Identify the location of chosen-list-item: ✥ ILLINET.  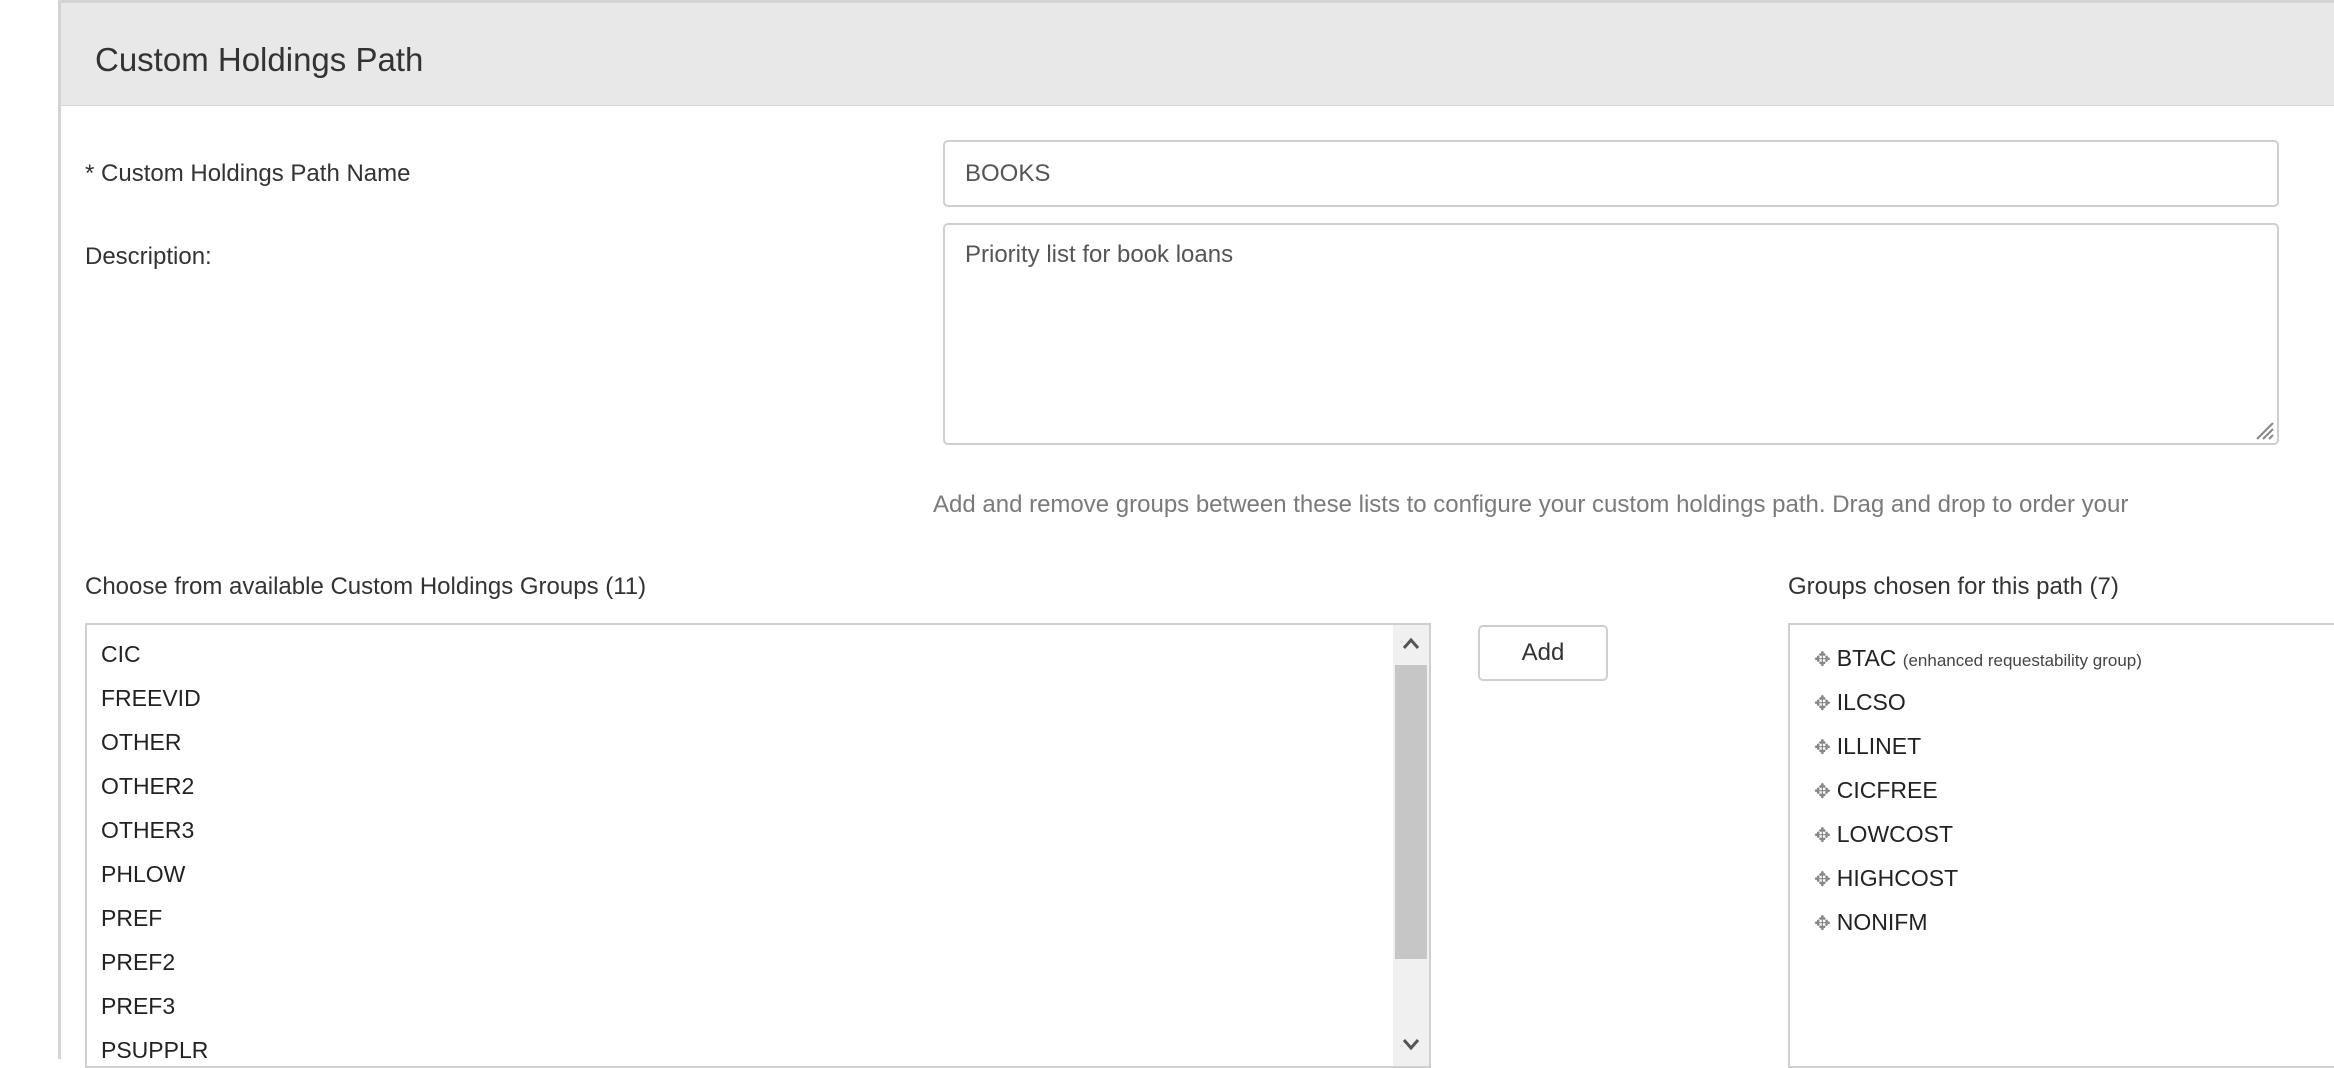
(1867, 746).